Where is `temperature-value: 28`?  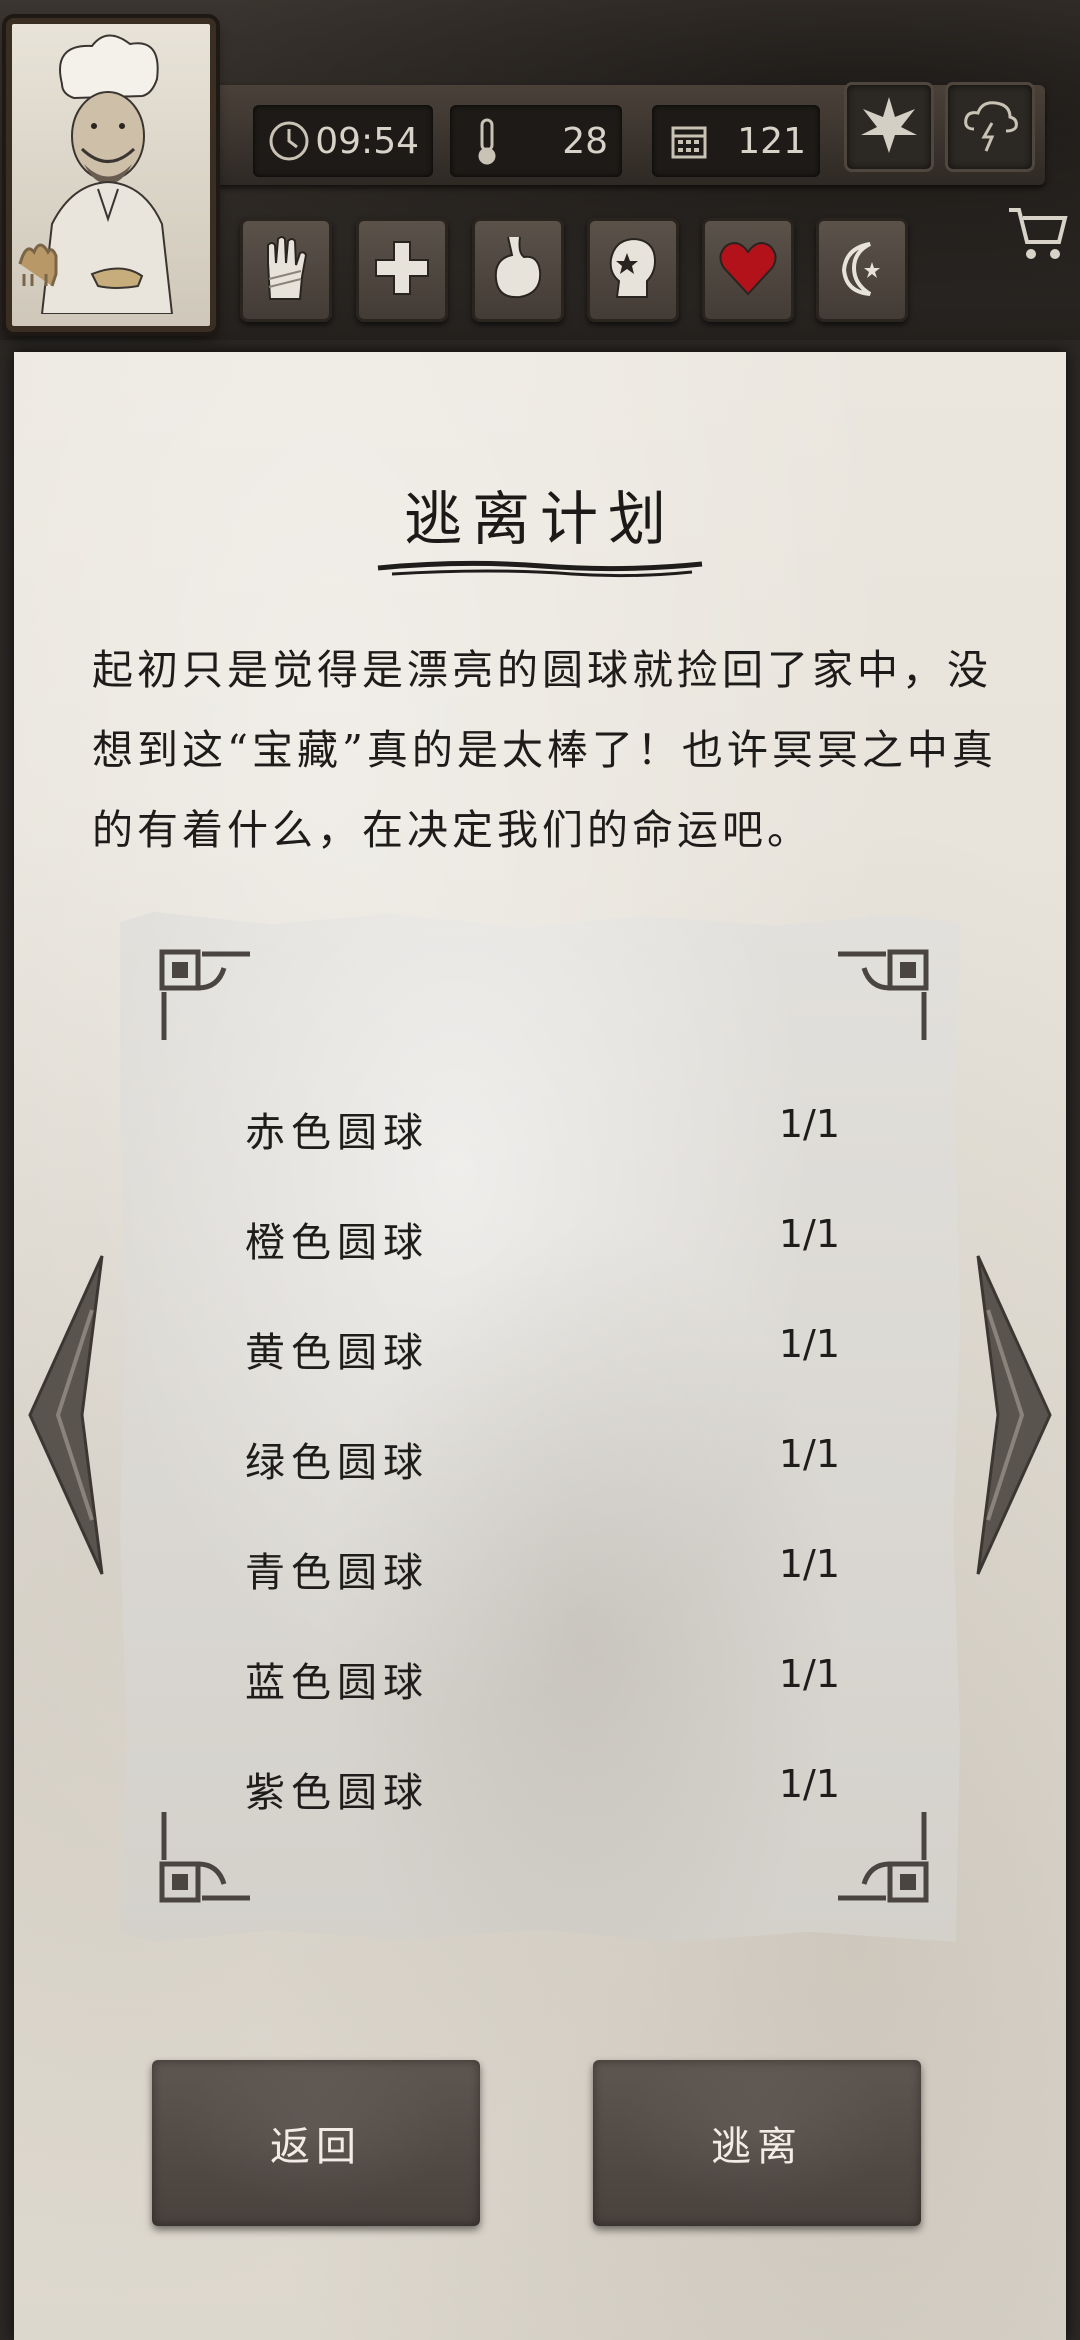 temperature-value: 28 is located at coordinates (585, 141).